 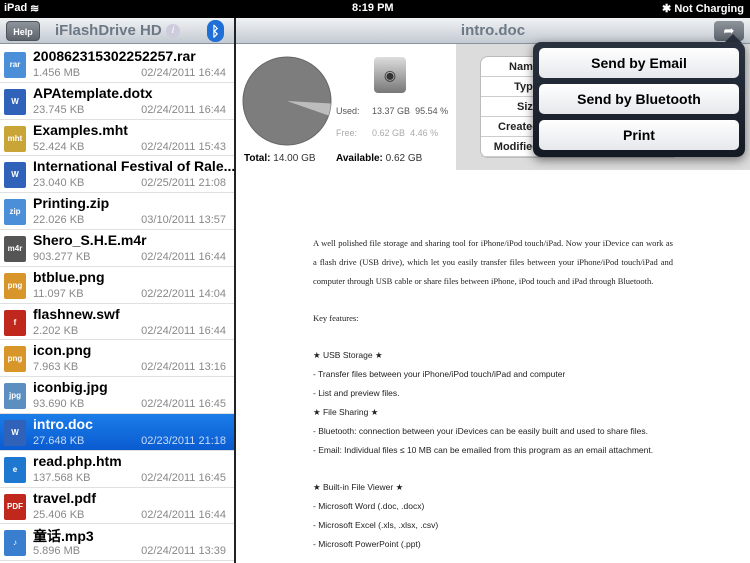 What do you see at coordinates (183, 551) in the screenshot?
I see `file-date: 02/24/2011 13:39` at bounding box center [183, 551].